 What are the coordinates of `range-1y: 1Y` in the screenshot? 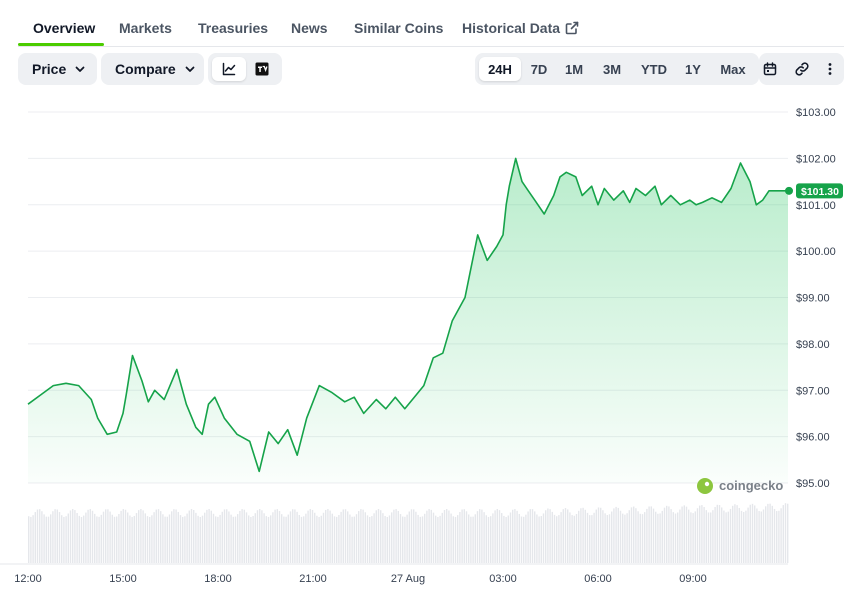 It's located at (693, 69).